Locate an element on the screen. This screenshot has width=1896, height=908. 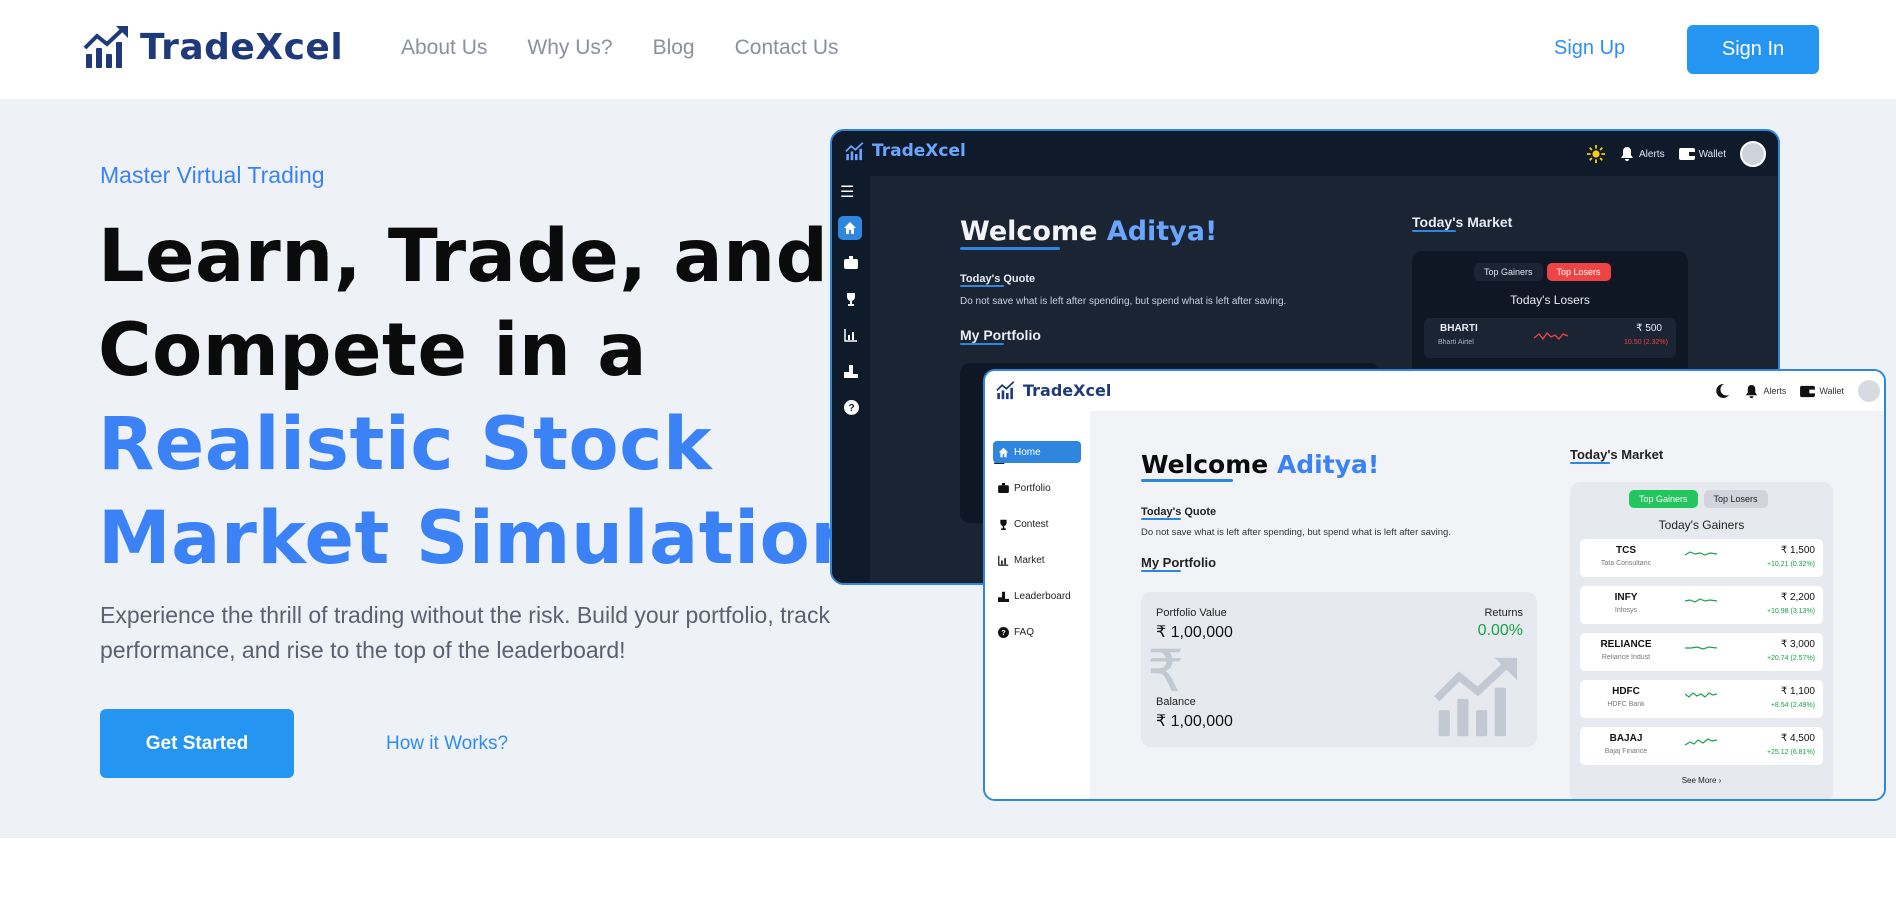
sidebar-item-market: Market is located at coordinates (1037, 560).